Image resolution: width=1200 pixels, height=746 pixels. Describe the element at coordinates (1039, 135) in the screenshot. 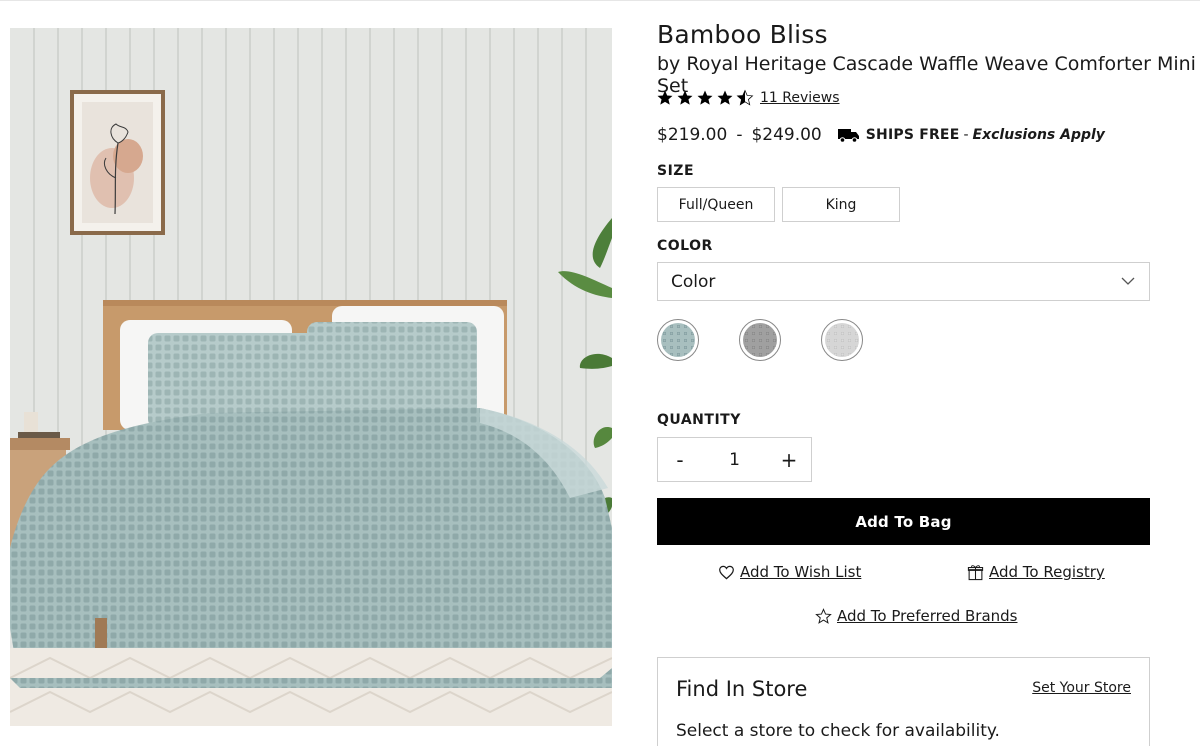

I see `exclusions-link: Exclusions Apply` at that location.